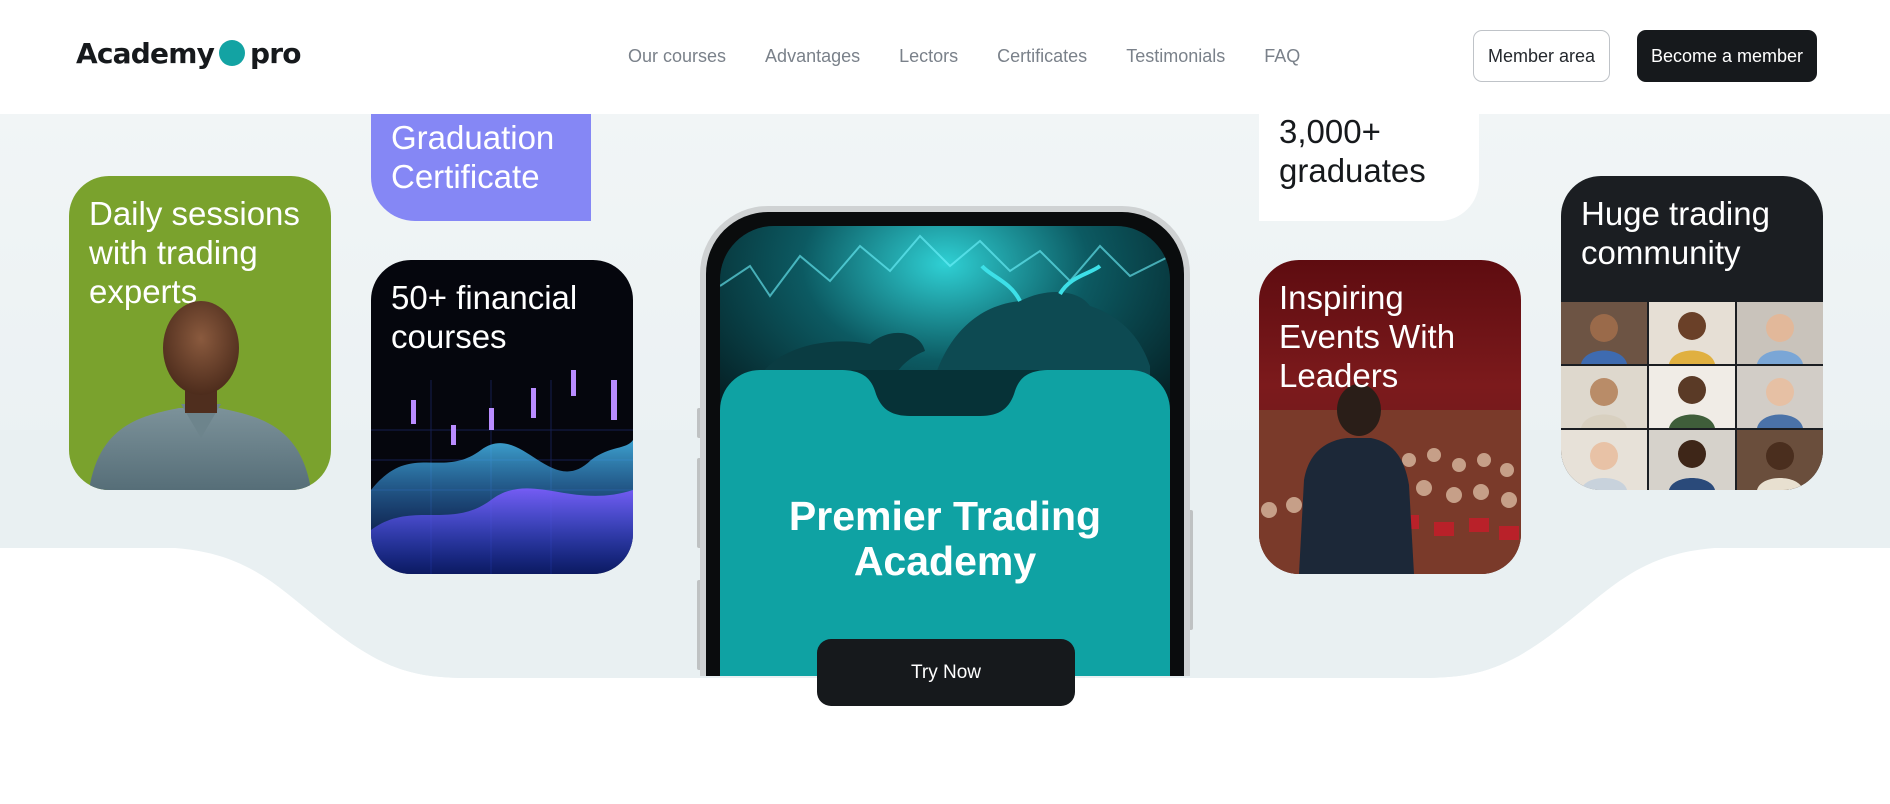 The image size is (1890, 804). What do you see at coordinates (945, 393) in the screenshot?
I see `phone-notch-shape` at bounding box center [945, 393].